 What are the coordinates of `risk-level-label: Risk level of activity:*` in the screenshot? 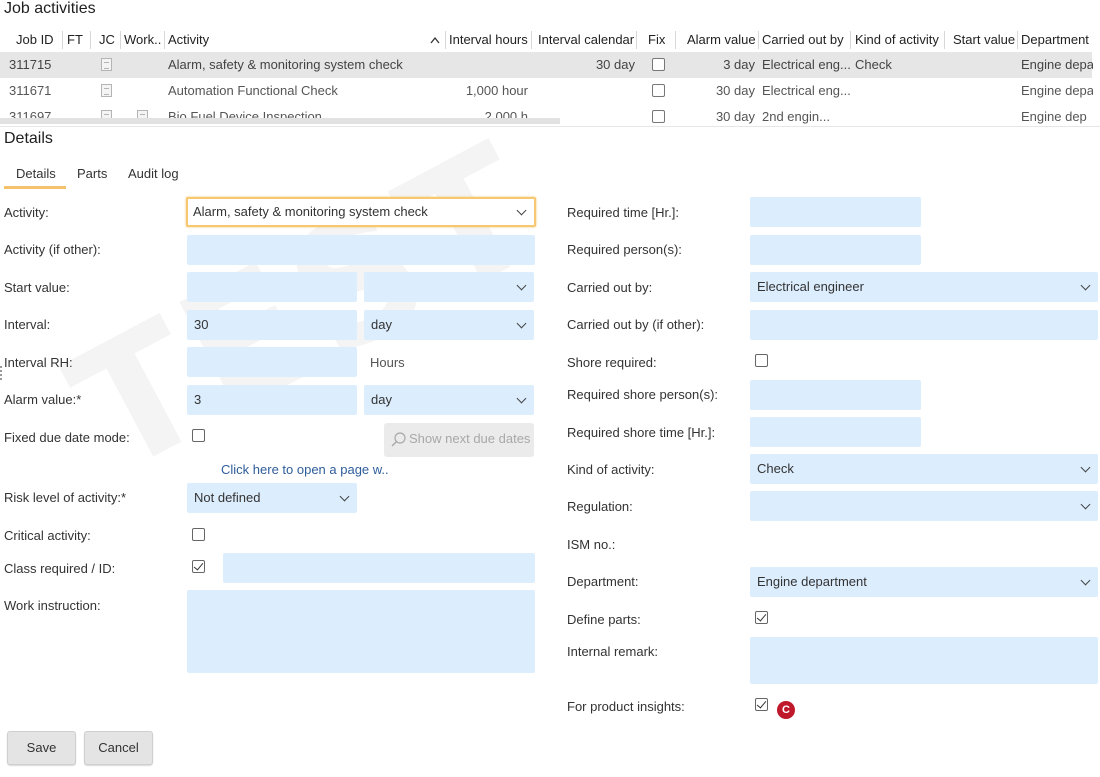 It's located at (65, 497).